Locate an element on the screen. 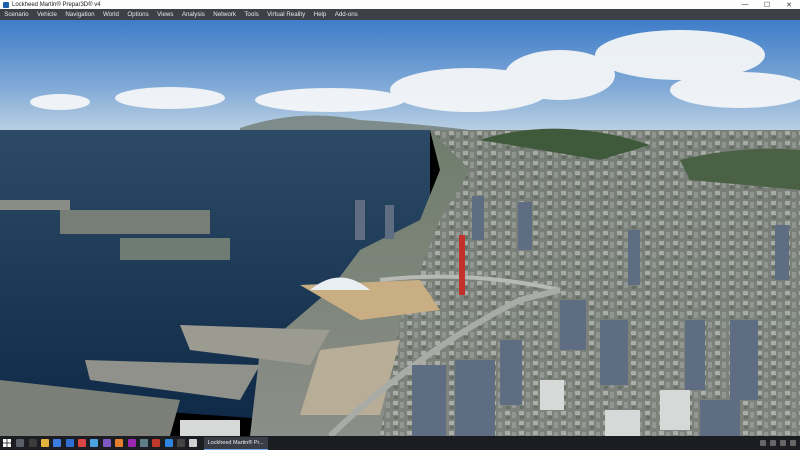  menu-help: Help is located at coordinates (319, 14).